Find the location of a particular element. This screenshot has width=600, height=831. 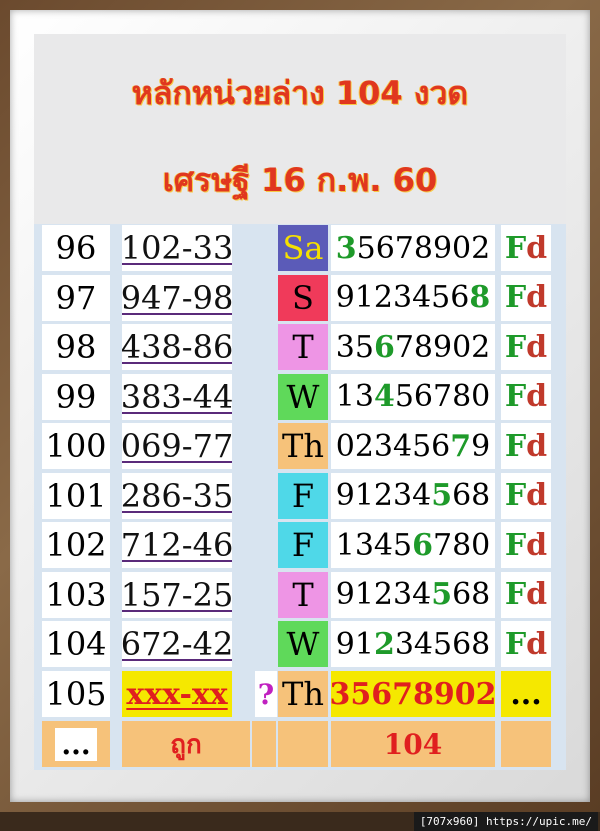

digits-post: 780 is located at coordinates (461, 545).